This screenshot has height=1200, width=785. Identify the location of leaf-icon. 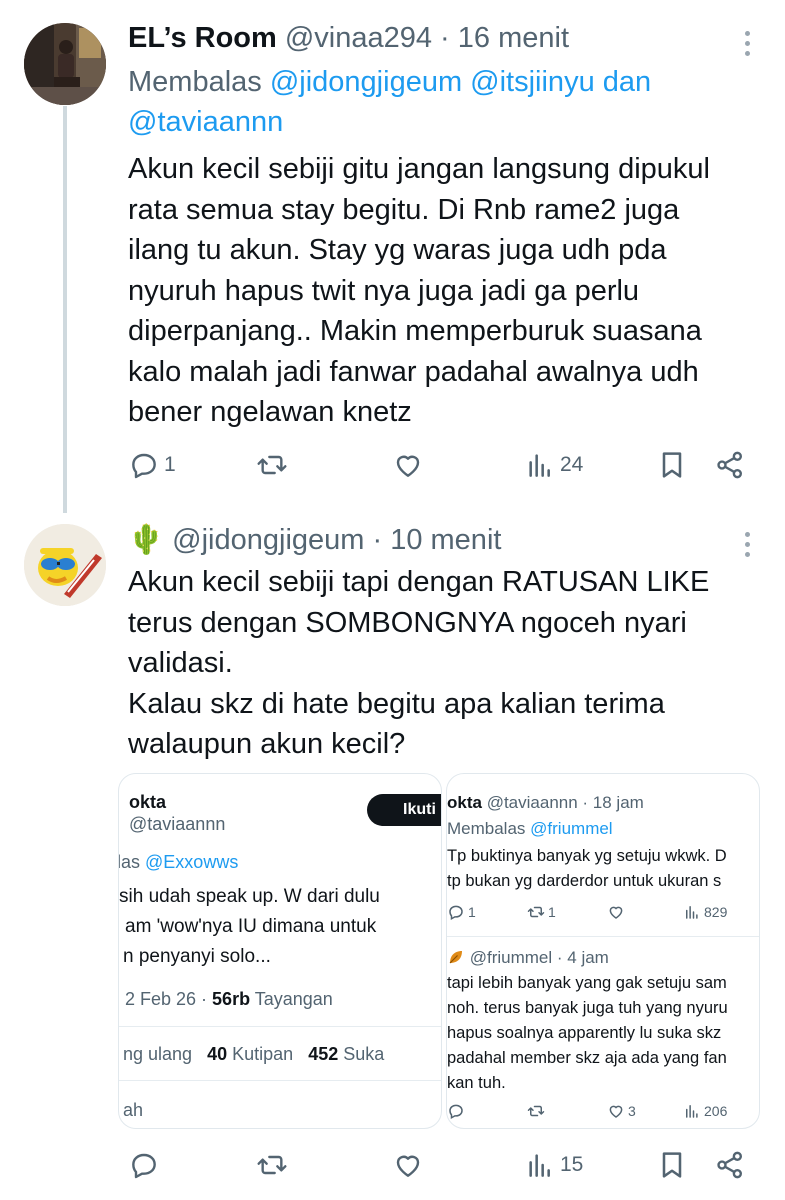
(455, 957).